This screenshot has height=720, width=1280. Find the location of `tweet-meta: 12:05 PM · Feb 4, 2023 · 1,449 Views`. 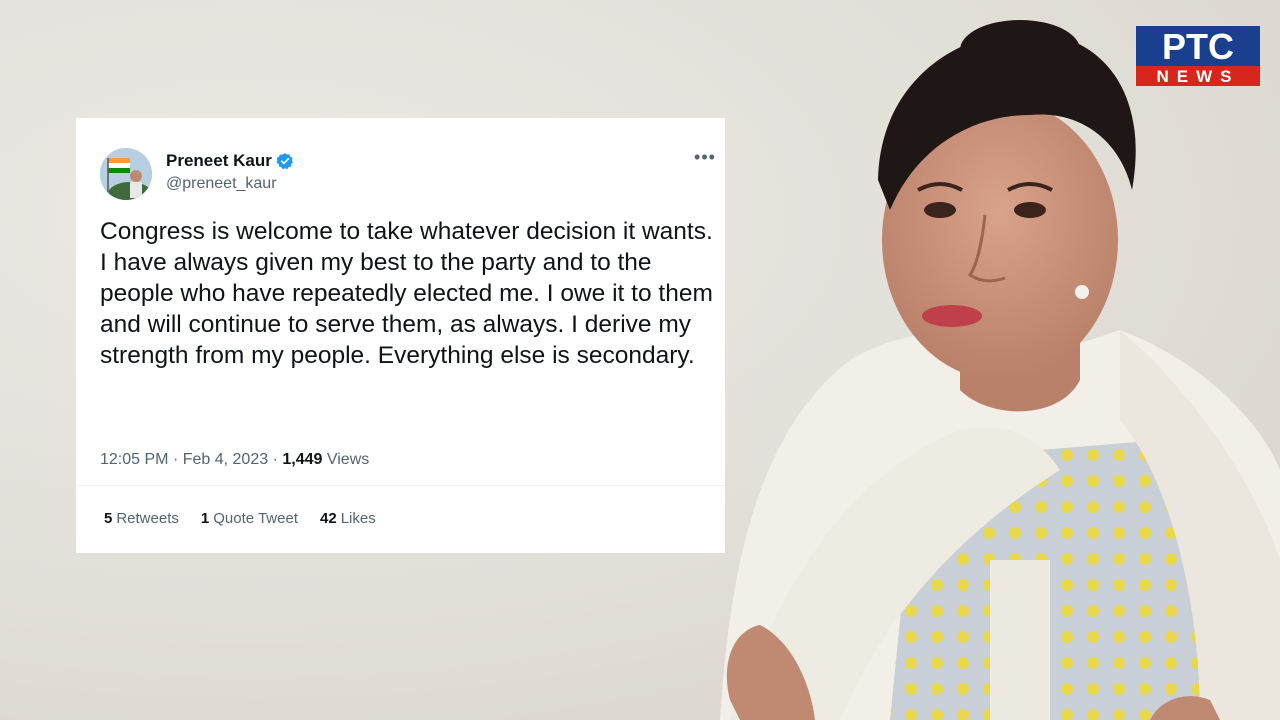

tweet-meta: 12:05 PM · Feb 4, 2023 · 1,449 Views is located at coordinates (234, 460).